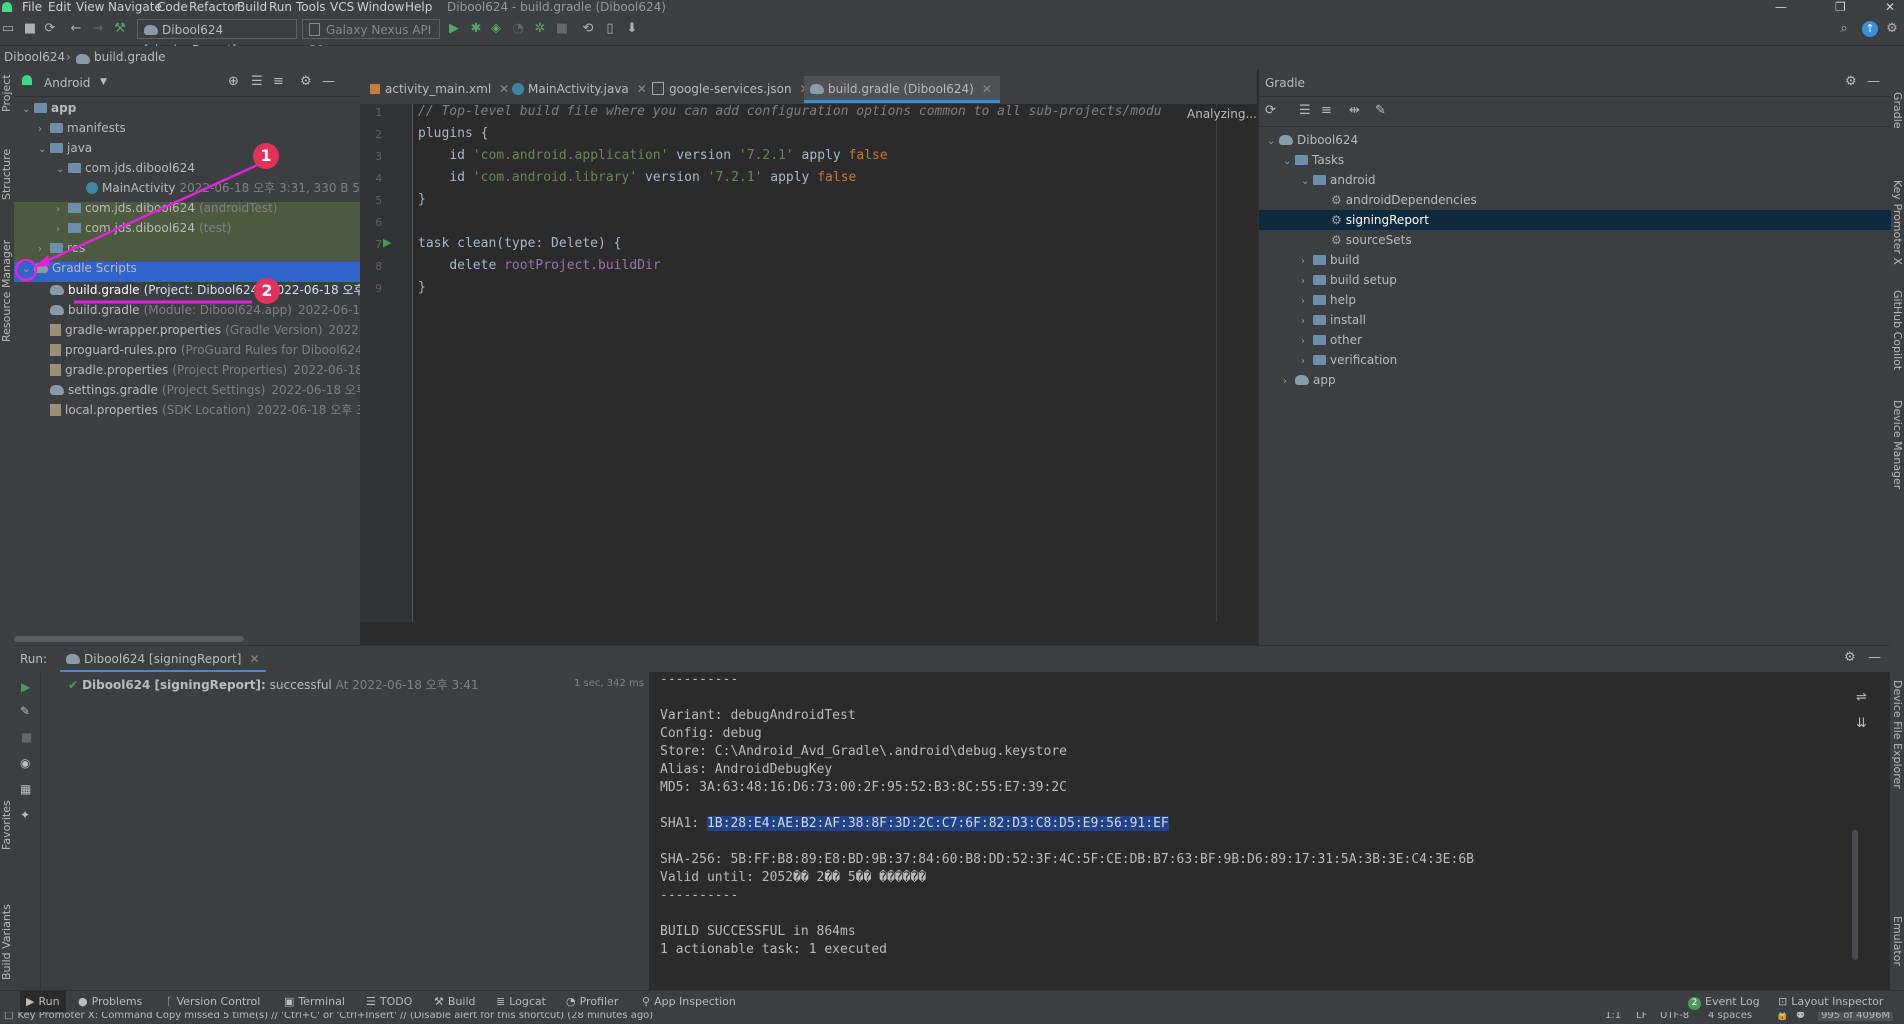  Describe the element at coordinates (1782, 1016) in the screenshot. I see `lock-icon: 🔒` at that location.